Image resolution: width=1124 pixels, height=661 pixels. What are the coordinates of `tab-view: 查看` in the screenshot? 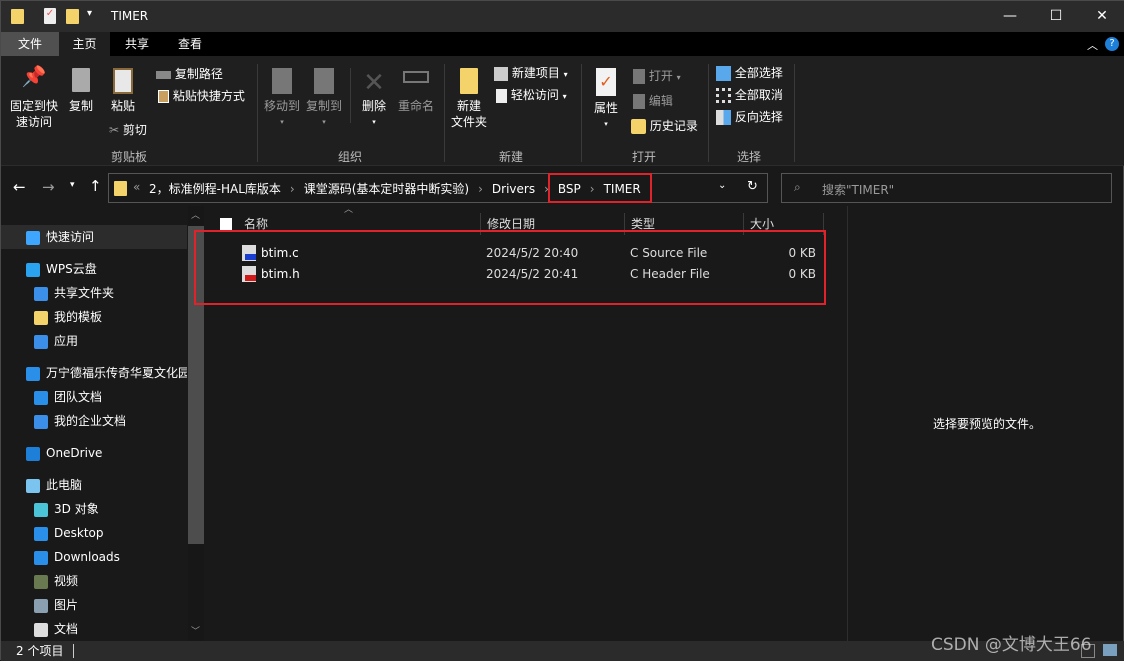 It's located at (190, 44).